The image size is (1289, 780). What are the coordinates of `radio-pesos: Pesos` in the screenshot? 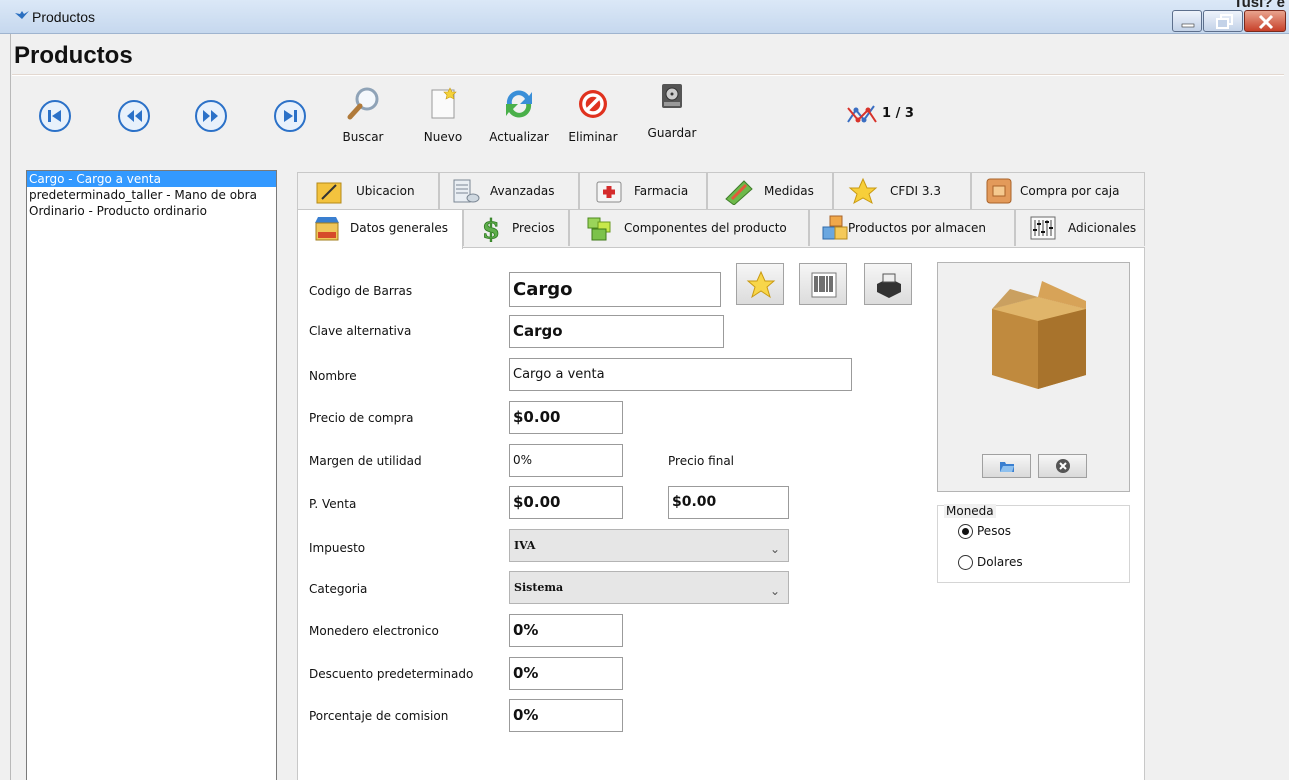 It's located at (984, 531).